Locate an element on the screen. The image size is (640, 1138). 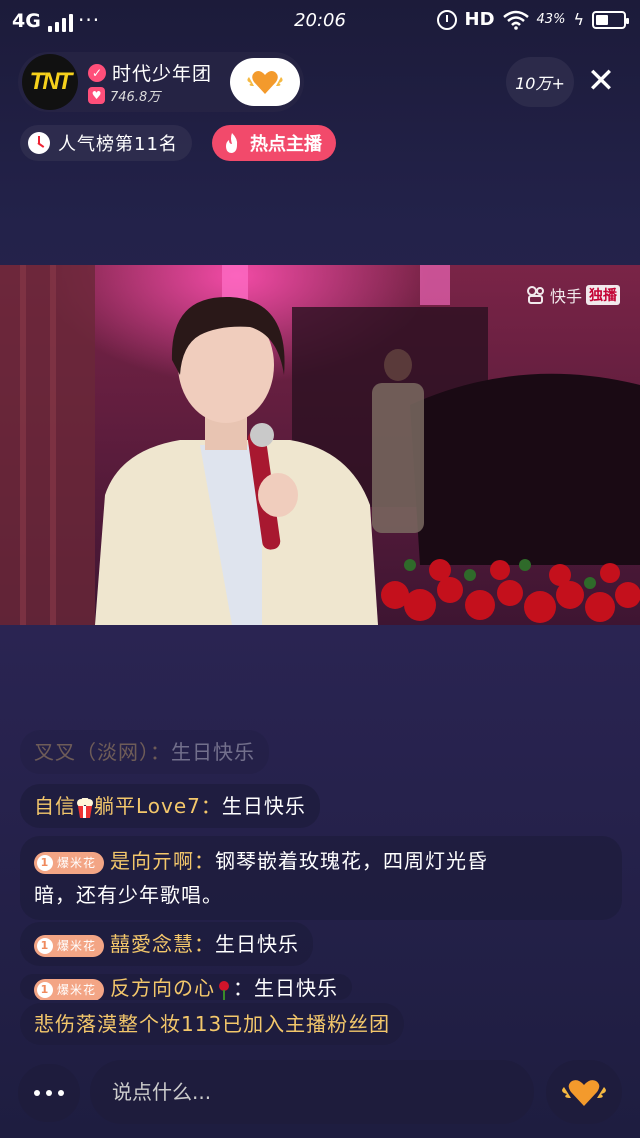
popularity-rank-tag: 人气榜第11名 is located at coordinates (106, 143).